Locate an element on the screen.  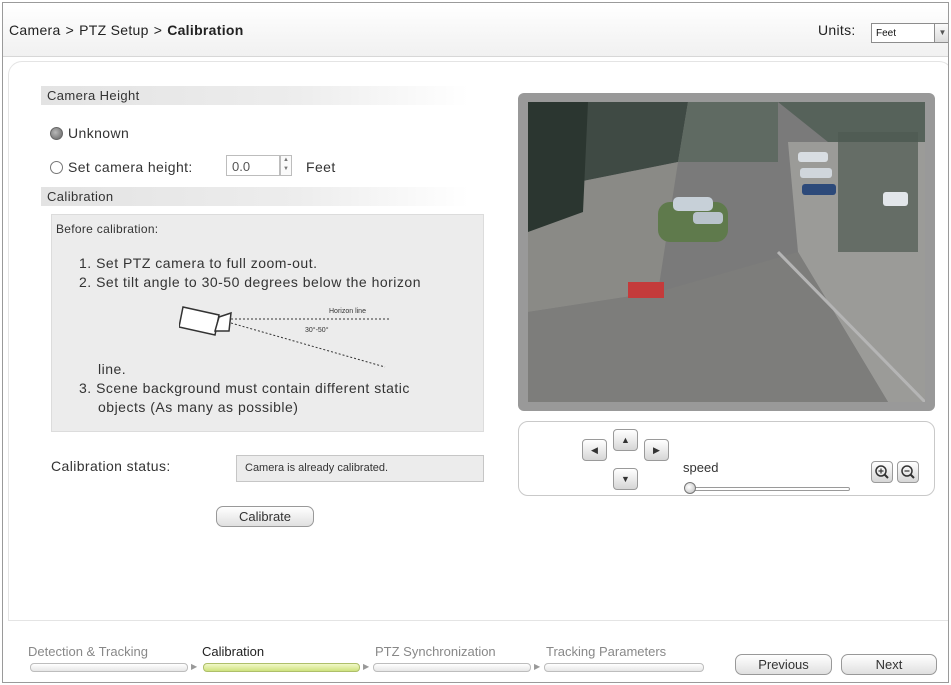
pan-right-button: ▶ is located at coordinates (656, 450).